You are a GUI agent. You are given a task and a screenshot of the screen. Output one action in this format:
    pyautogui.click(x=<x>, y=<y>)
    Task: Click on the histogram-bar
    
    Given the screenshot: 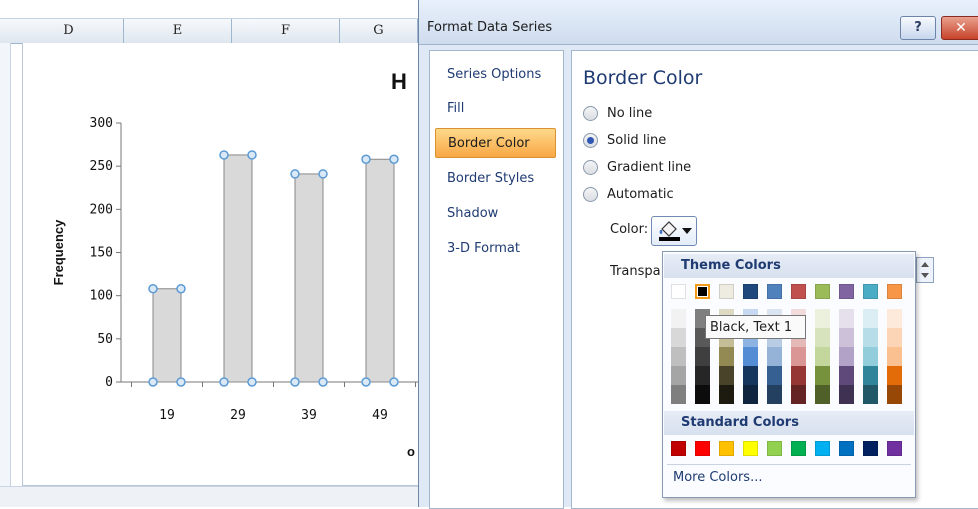 What is the action you would take?
    pyautogui.click(x=167, y=335)
    